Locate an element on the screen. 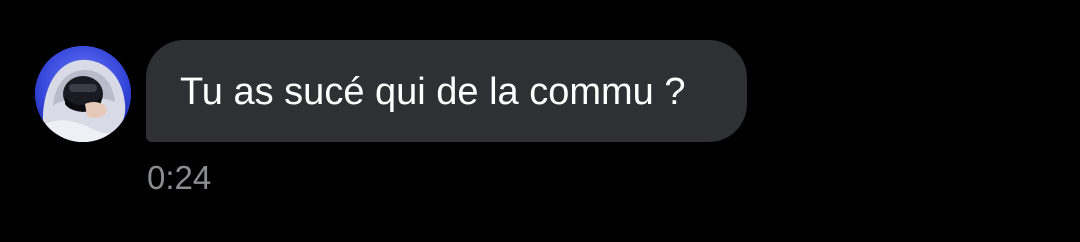  avatar is located at coordinates (83, 94).